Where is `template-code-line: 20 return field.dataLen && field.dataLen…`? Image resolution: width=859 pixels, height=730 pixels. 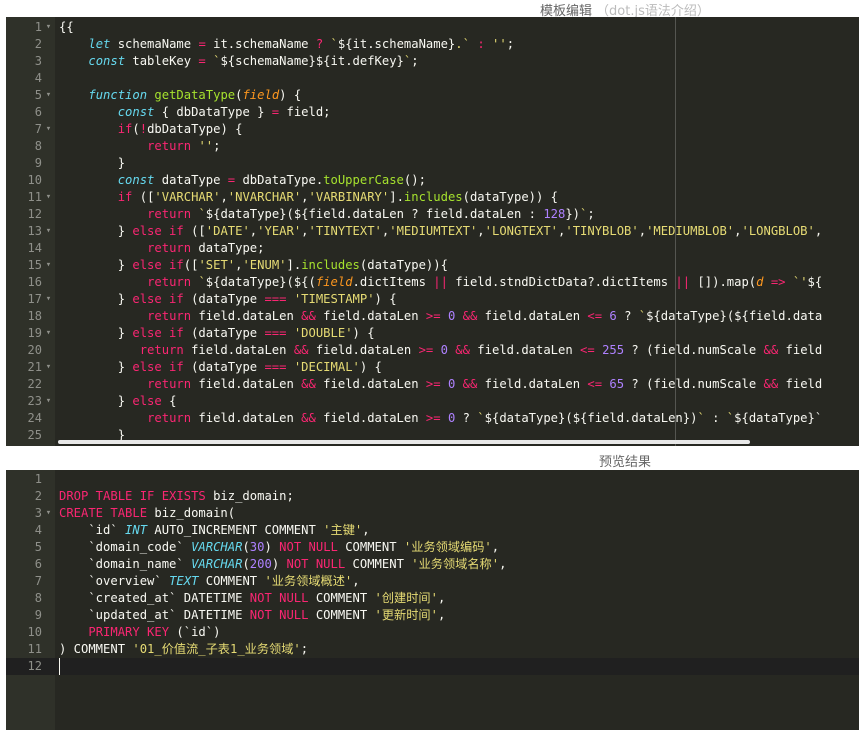
template-code-line: 20 return field.dataLen && field.dataLen… is located at coordinates (432, 350).